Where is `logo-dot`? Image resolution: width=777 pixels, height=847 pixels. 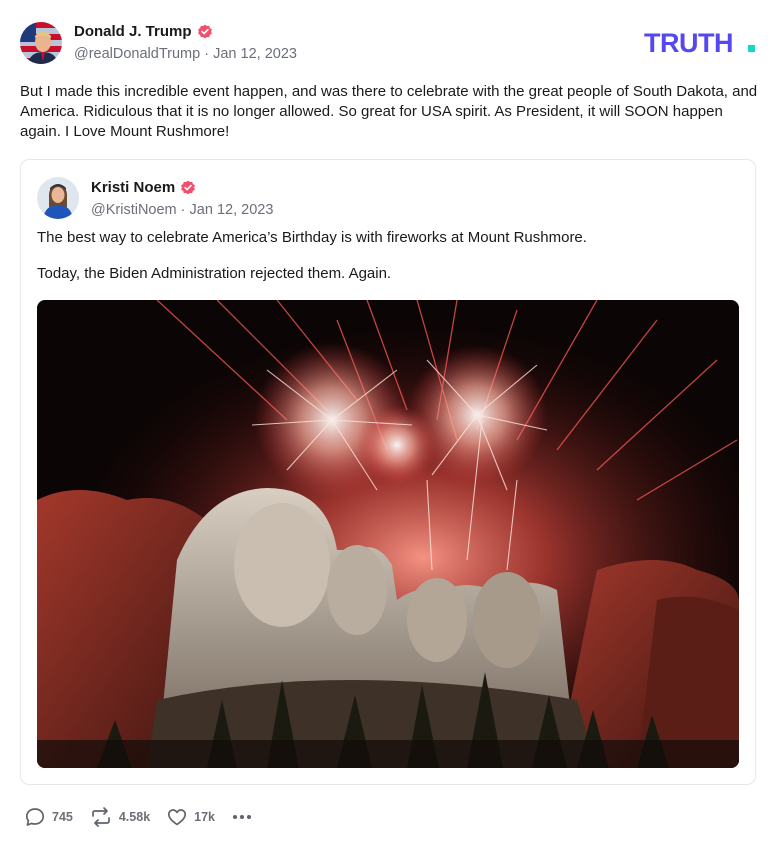 logo-dot is located at coordinates (751, 48).